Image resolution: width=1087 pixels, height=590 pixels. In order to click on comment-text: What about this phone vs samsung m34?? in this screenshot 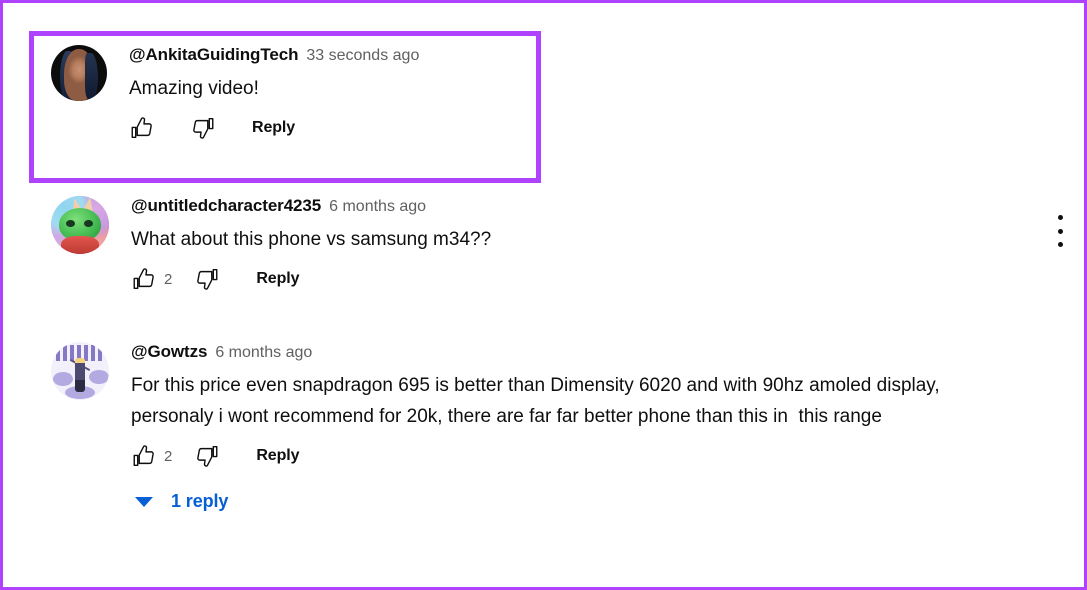, I will do `click(311, 239)`.